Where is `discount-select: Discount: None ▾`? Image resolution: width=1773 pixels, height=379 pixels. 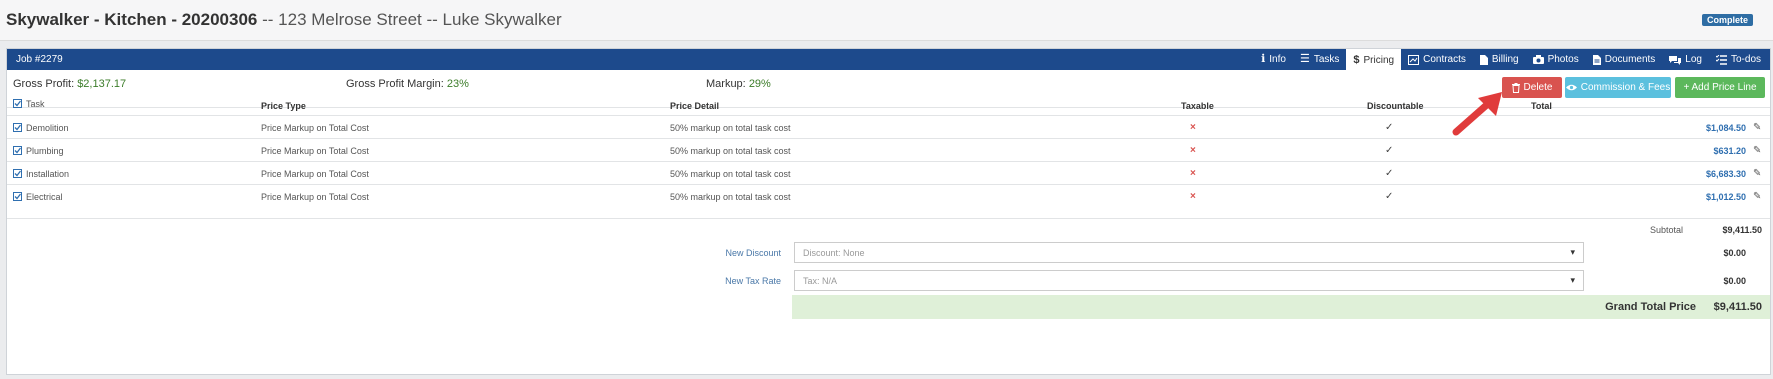
discount-select: Discount: None ▾ is located at coordinates (1189, 252).